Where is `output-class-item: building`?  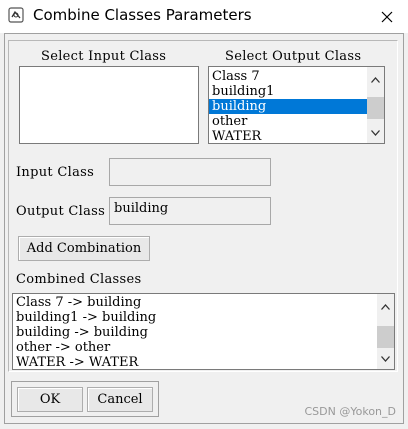
output-class-item: building is located at coordinates (288, 106).